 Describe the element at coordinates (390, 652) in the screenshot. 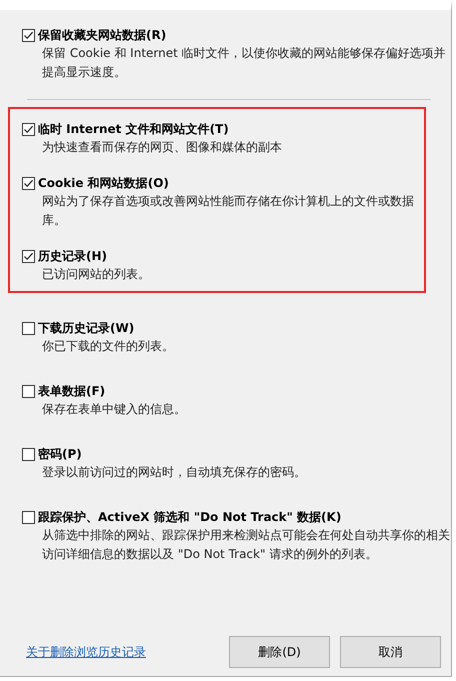

I see `cancel-button: 取消` at that location.